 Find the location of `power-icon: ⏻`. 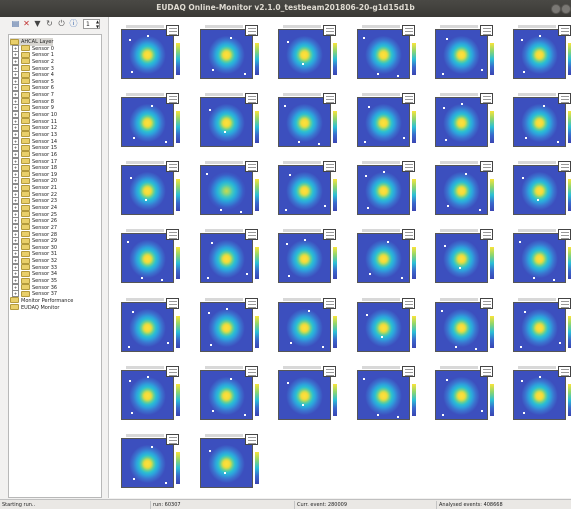

power-icon: ⏻ is located at coordinates (61, 24).